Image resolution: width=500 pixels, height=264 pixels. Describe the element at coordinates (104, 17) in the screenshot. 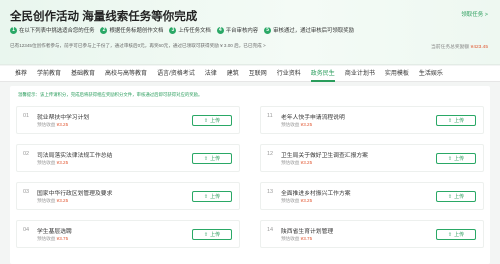

I see `page-title: 全民创作活动 海量线索任务等你完成` at that location.